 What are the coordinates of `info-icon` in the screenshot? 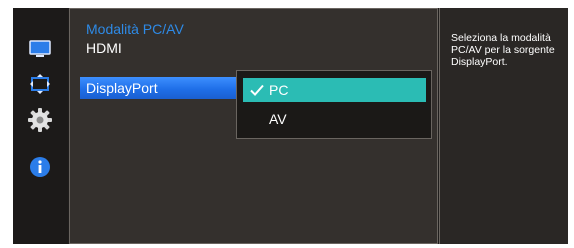 It's located at (40, 167).